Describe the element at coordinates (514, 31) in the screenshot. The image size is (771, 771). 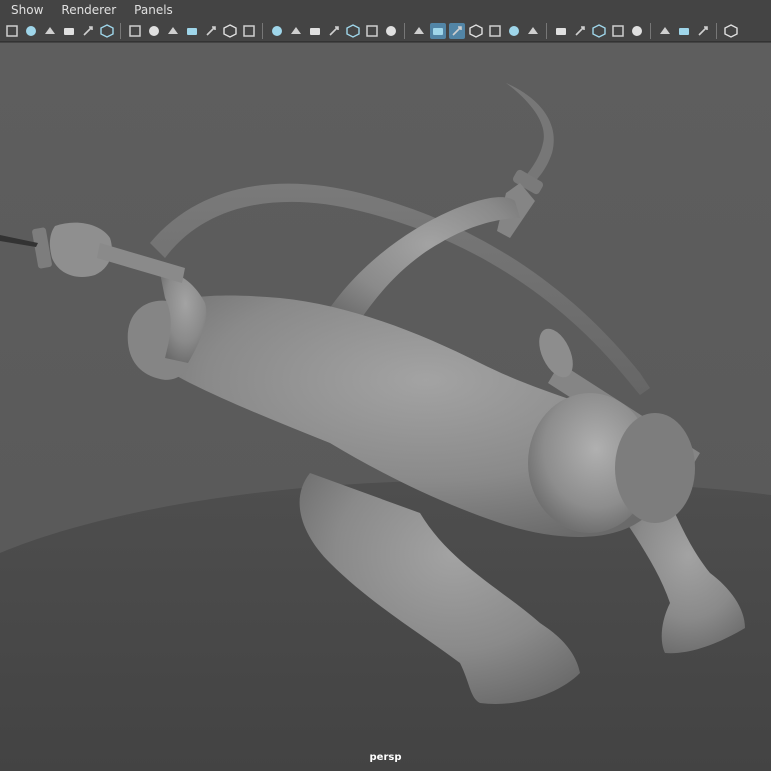
I see `shadows-icon` at that location.